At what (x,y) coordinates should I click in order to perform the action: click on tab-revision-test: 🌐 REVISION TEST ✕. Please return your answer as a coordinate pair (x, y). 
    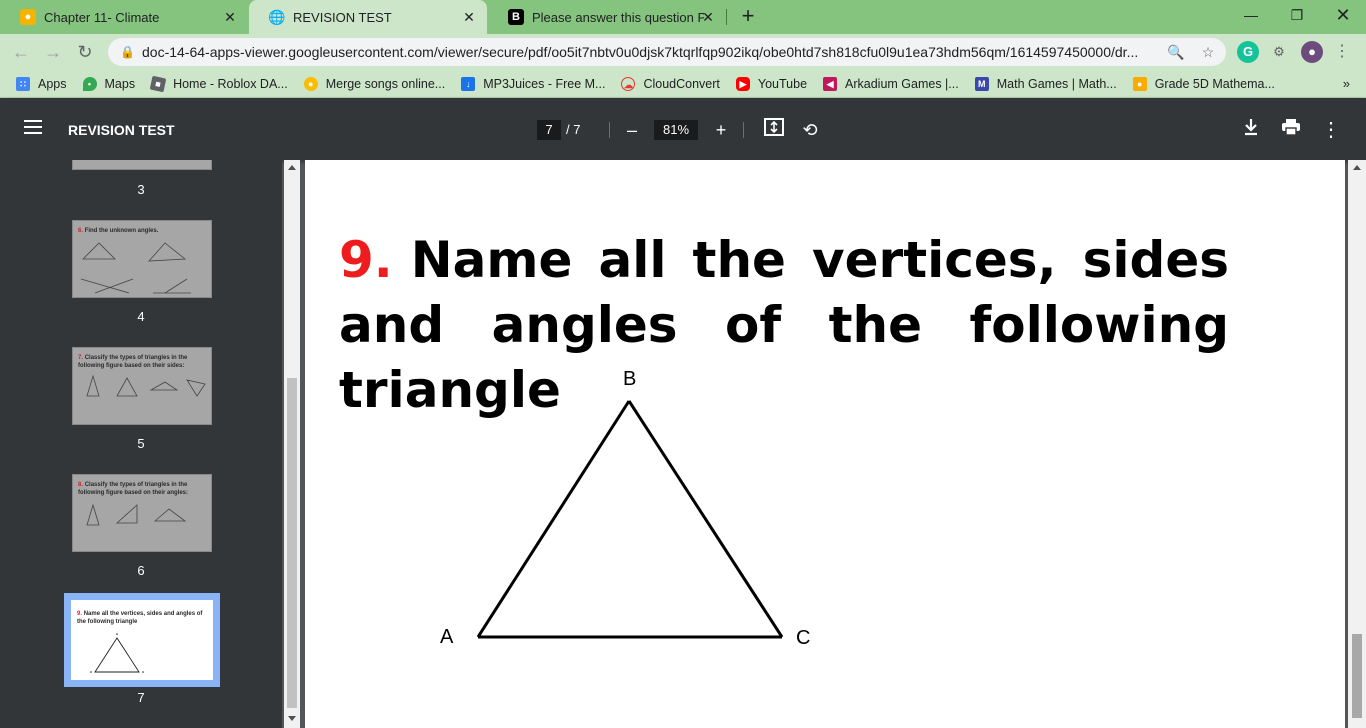
    Looking at the image, I should click on (368, 17).